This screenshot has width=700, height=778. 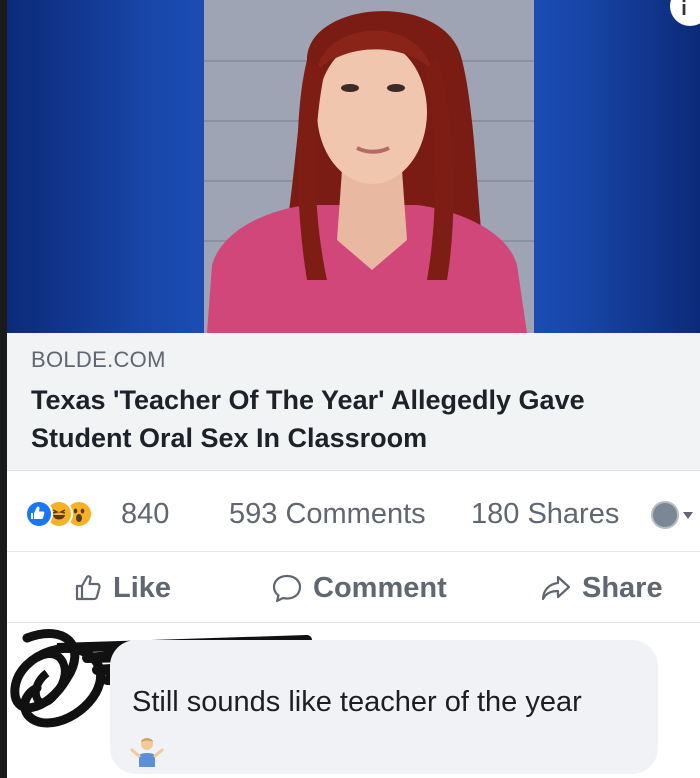 I want to click on screenshot-left-edge, so click(x=3, y=389).